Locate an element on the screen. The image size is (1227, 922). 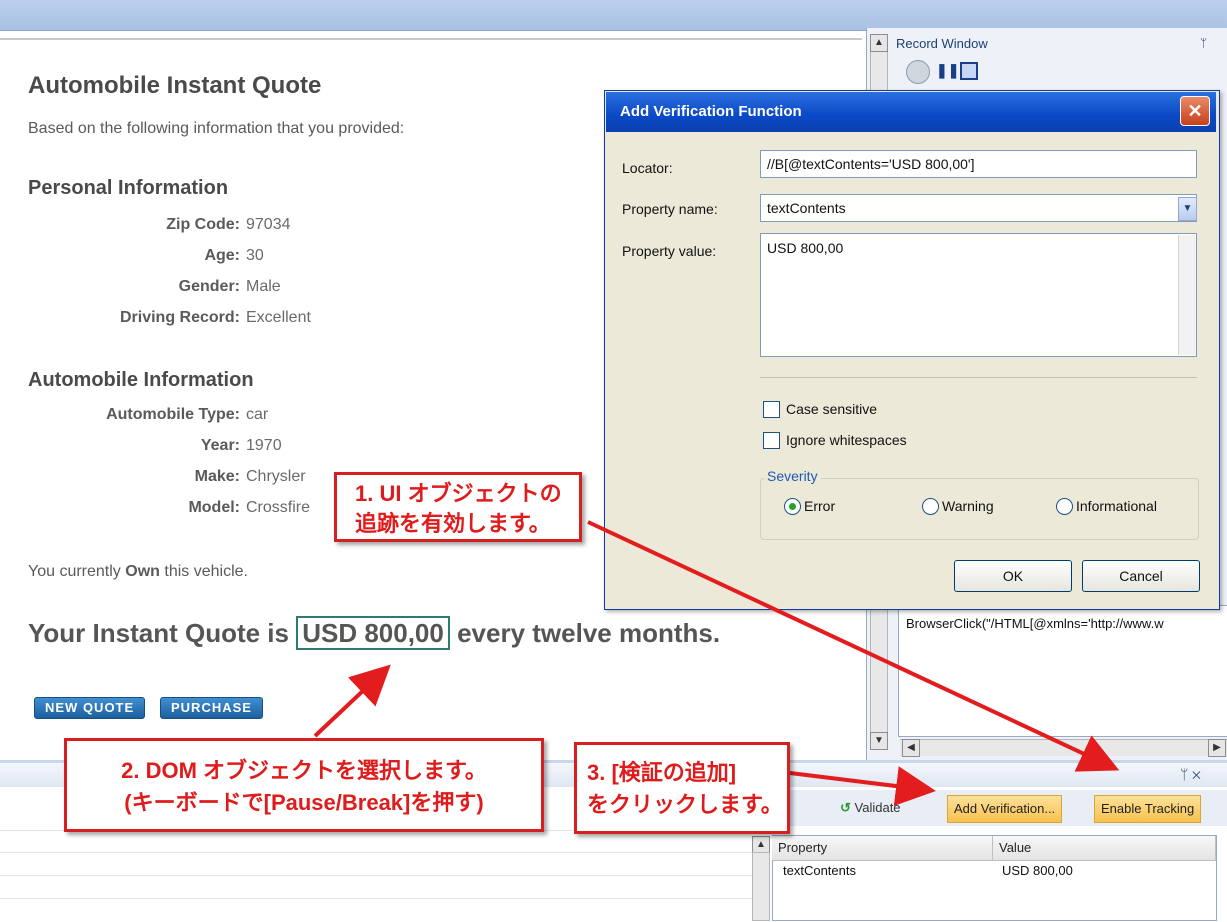
callout-3: 3. [検証の追加] をクリックします。 is located at coordinates (682, 788).